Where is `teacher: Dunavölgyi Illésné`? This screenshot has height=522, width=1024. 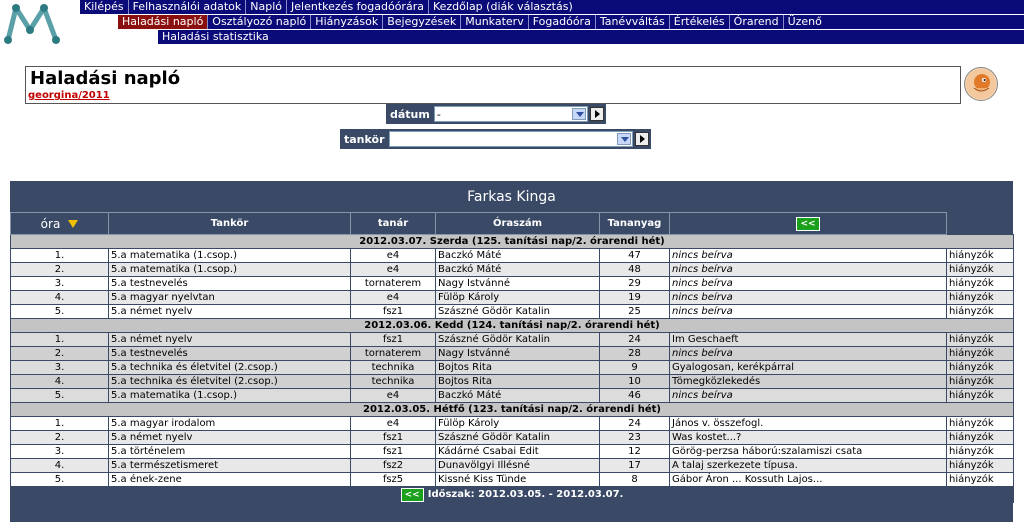
teacher: Dunavölgyi Illésné is located at coordinates (517, 465).